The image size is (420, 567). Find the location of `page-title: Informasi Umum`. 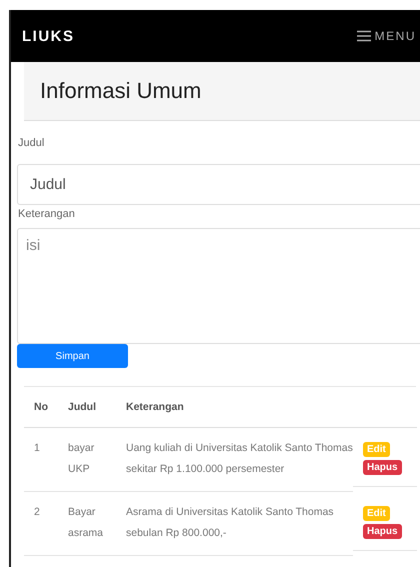

page-title: Informasi Umum is located at coordinates (121, 91).